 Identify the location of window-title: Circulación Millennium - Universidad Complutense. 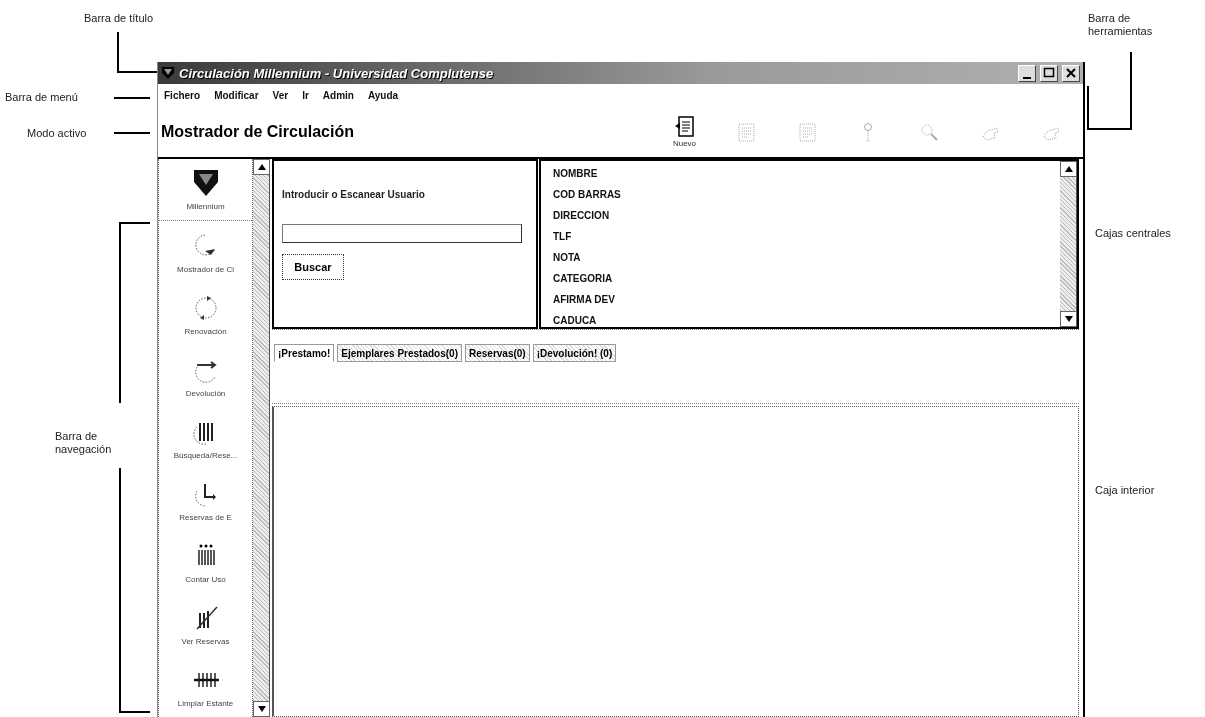
(337, 73).